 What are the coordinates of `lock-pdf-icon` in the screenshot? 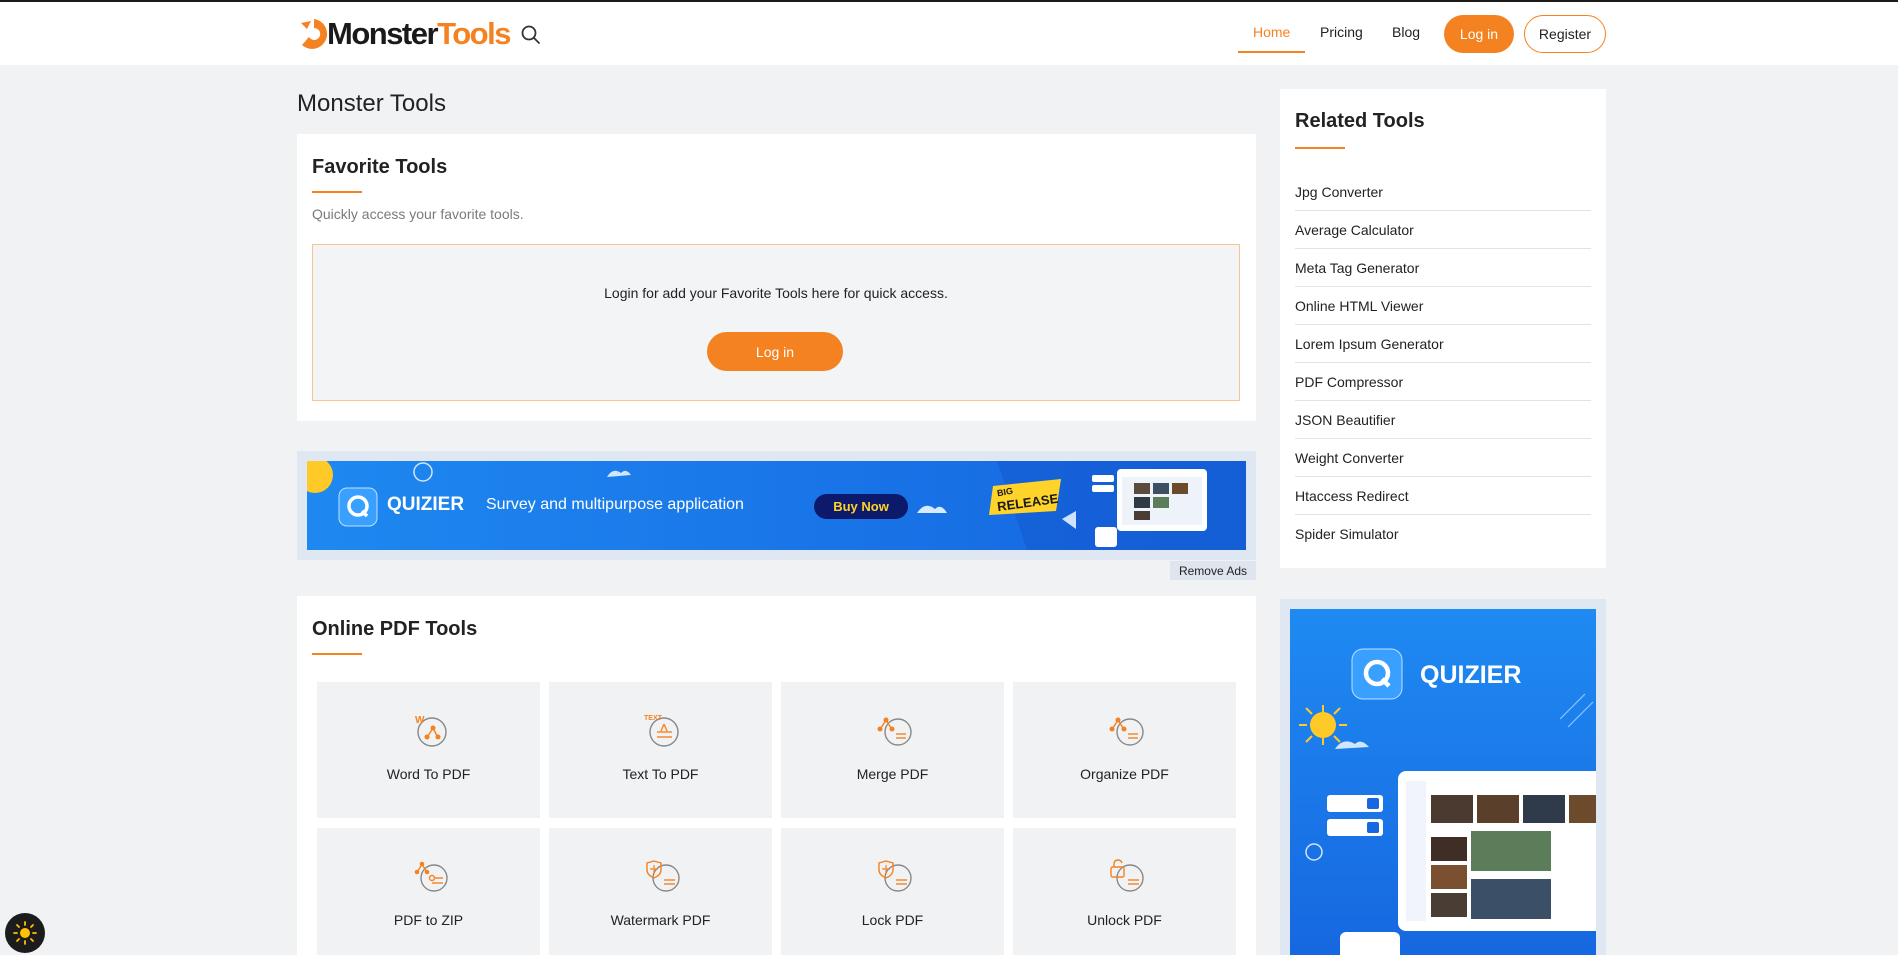 It's located at (894, 876).